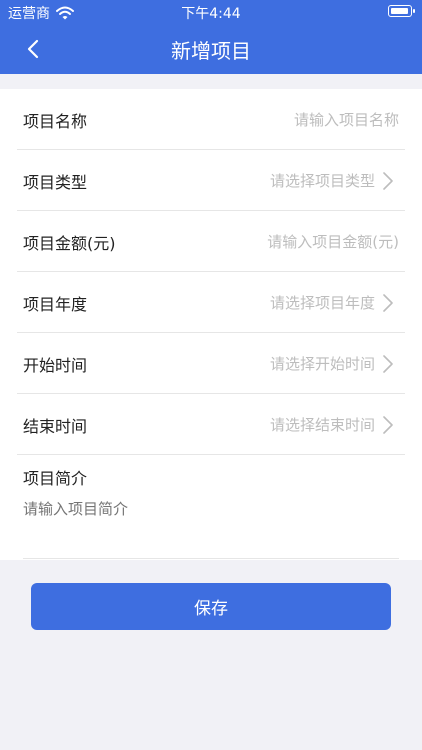 The width and height of the screenshot is (422, 750). What do you see at coordinates (211, 302) in the screenshot?
I see `project-year-select: 项目年度 请选择项目年度` at bounding box center [211, 302].